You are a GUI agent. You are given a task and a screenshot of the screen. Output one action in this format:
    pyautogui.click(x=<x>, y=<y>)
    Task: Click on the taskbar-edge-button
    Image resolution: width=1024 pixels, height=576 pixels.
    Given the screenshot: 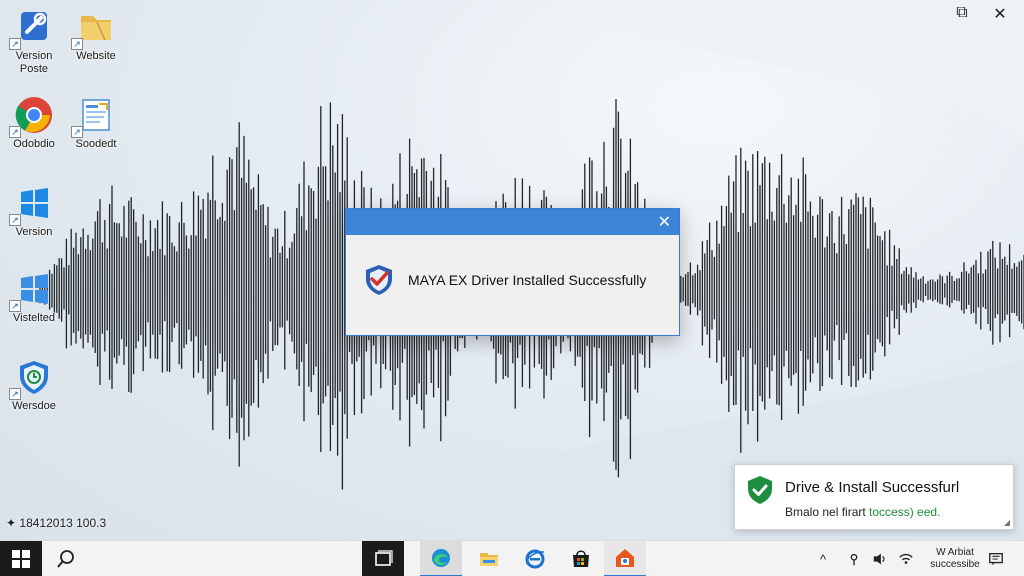 What is the action you would take?
    pyautogui.click(x=441, y=558)
    